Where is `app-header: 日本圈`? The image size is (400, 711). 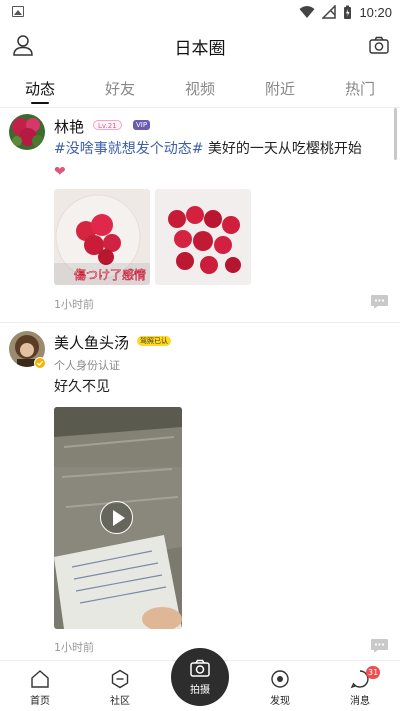 app-header: 日本圈 is located at coordinates (200, 46).